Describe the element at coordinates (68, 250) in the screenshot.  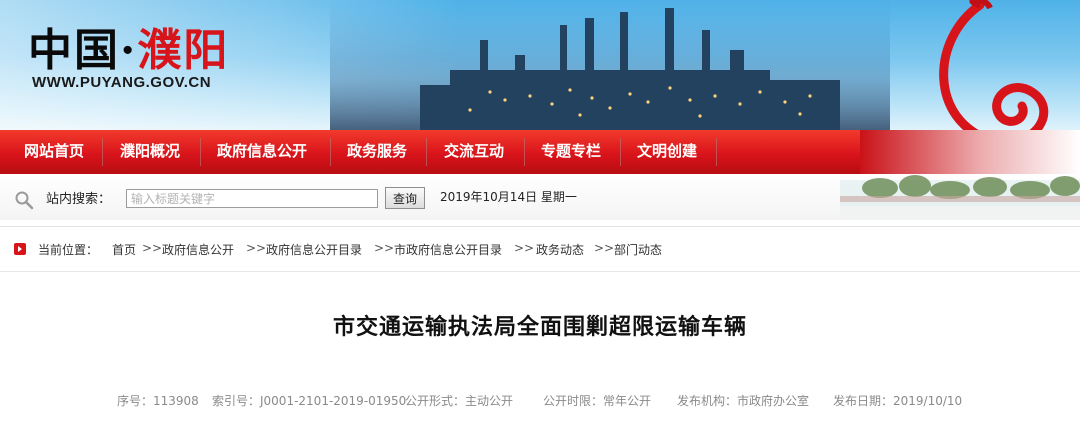
I see `breadcrumb-prefix: 当前位置：` at that location.